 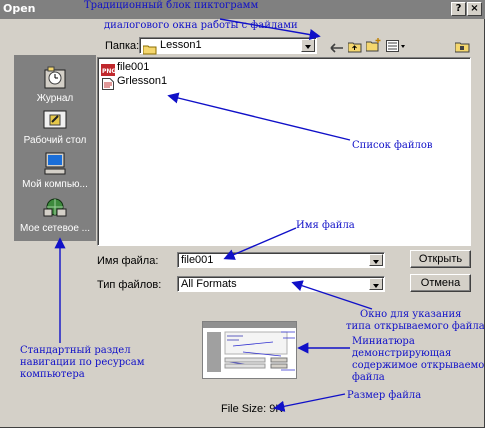 I want to click on annotation-thumb-2: демонстрирующая, so click(x=402, y=353).